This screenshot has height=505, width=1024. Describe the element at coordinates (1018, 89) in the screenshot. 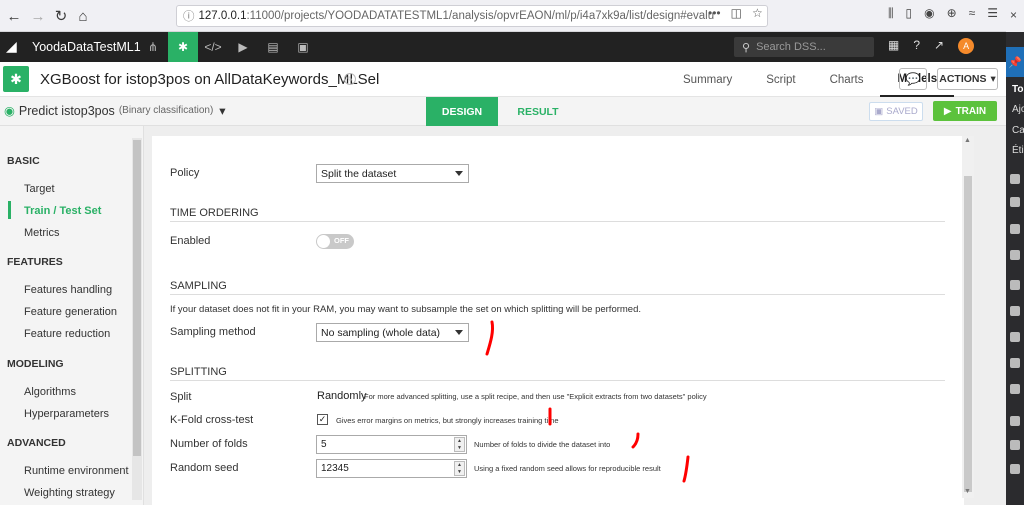

I see `side-label: To` at that location.